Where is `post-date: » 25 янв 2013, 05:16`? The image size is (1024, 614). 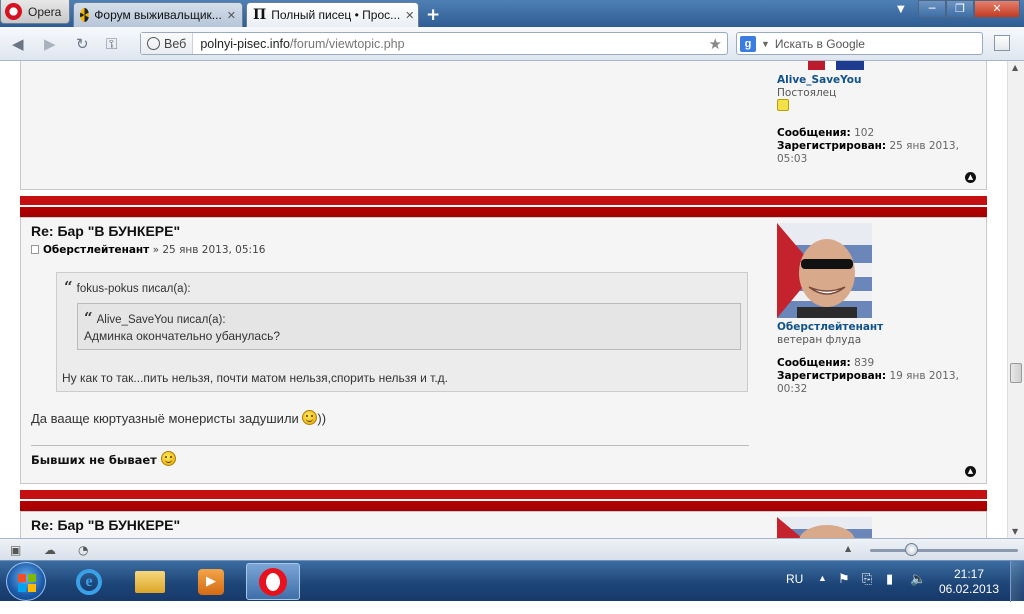 post-date: » 25 янв 2013, 05:16 is located at coordinates (209, 250).